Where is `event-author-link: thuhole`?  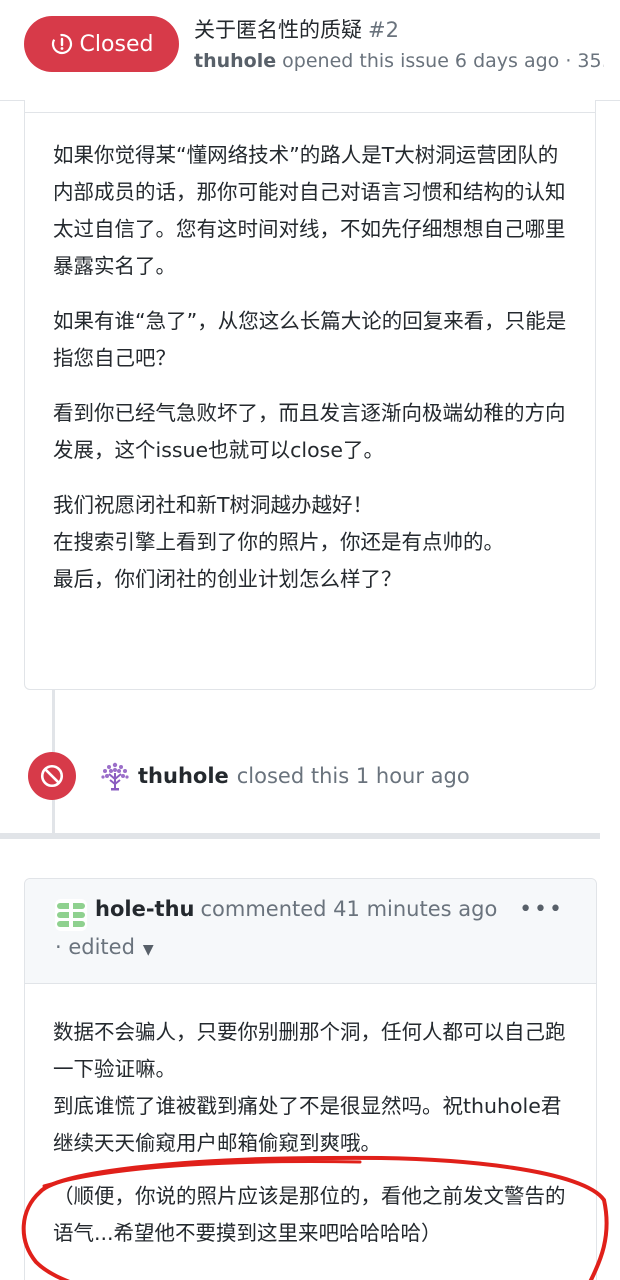 event-author-link: thuhole is located at coordinates (183, 776).